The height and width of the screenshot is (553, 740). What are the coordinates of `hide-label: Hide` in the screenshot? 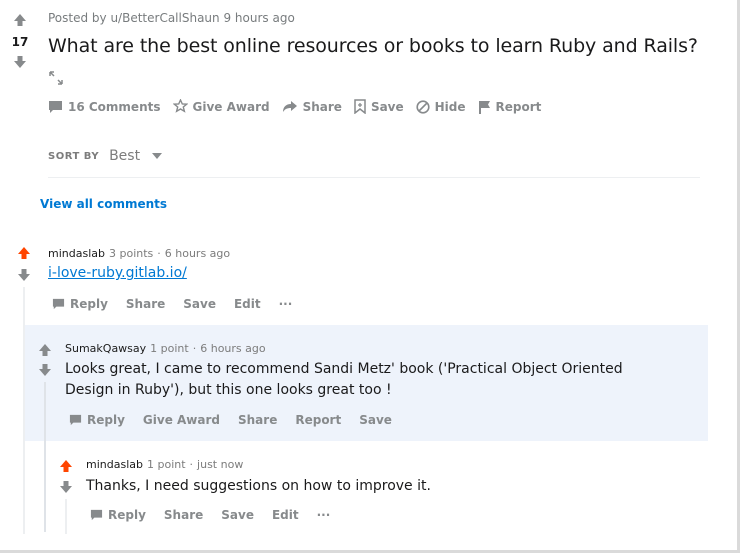 It's located at (450, 106).